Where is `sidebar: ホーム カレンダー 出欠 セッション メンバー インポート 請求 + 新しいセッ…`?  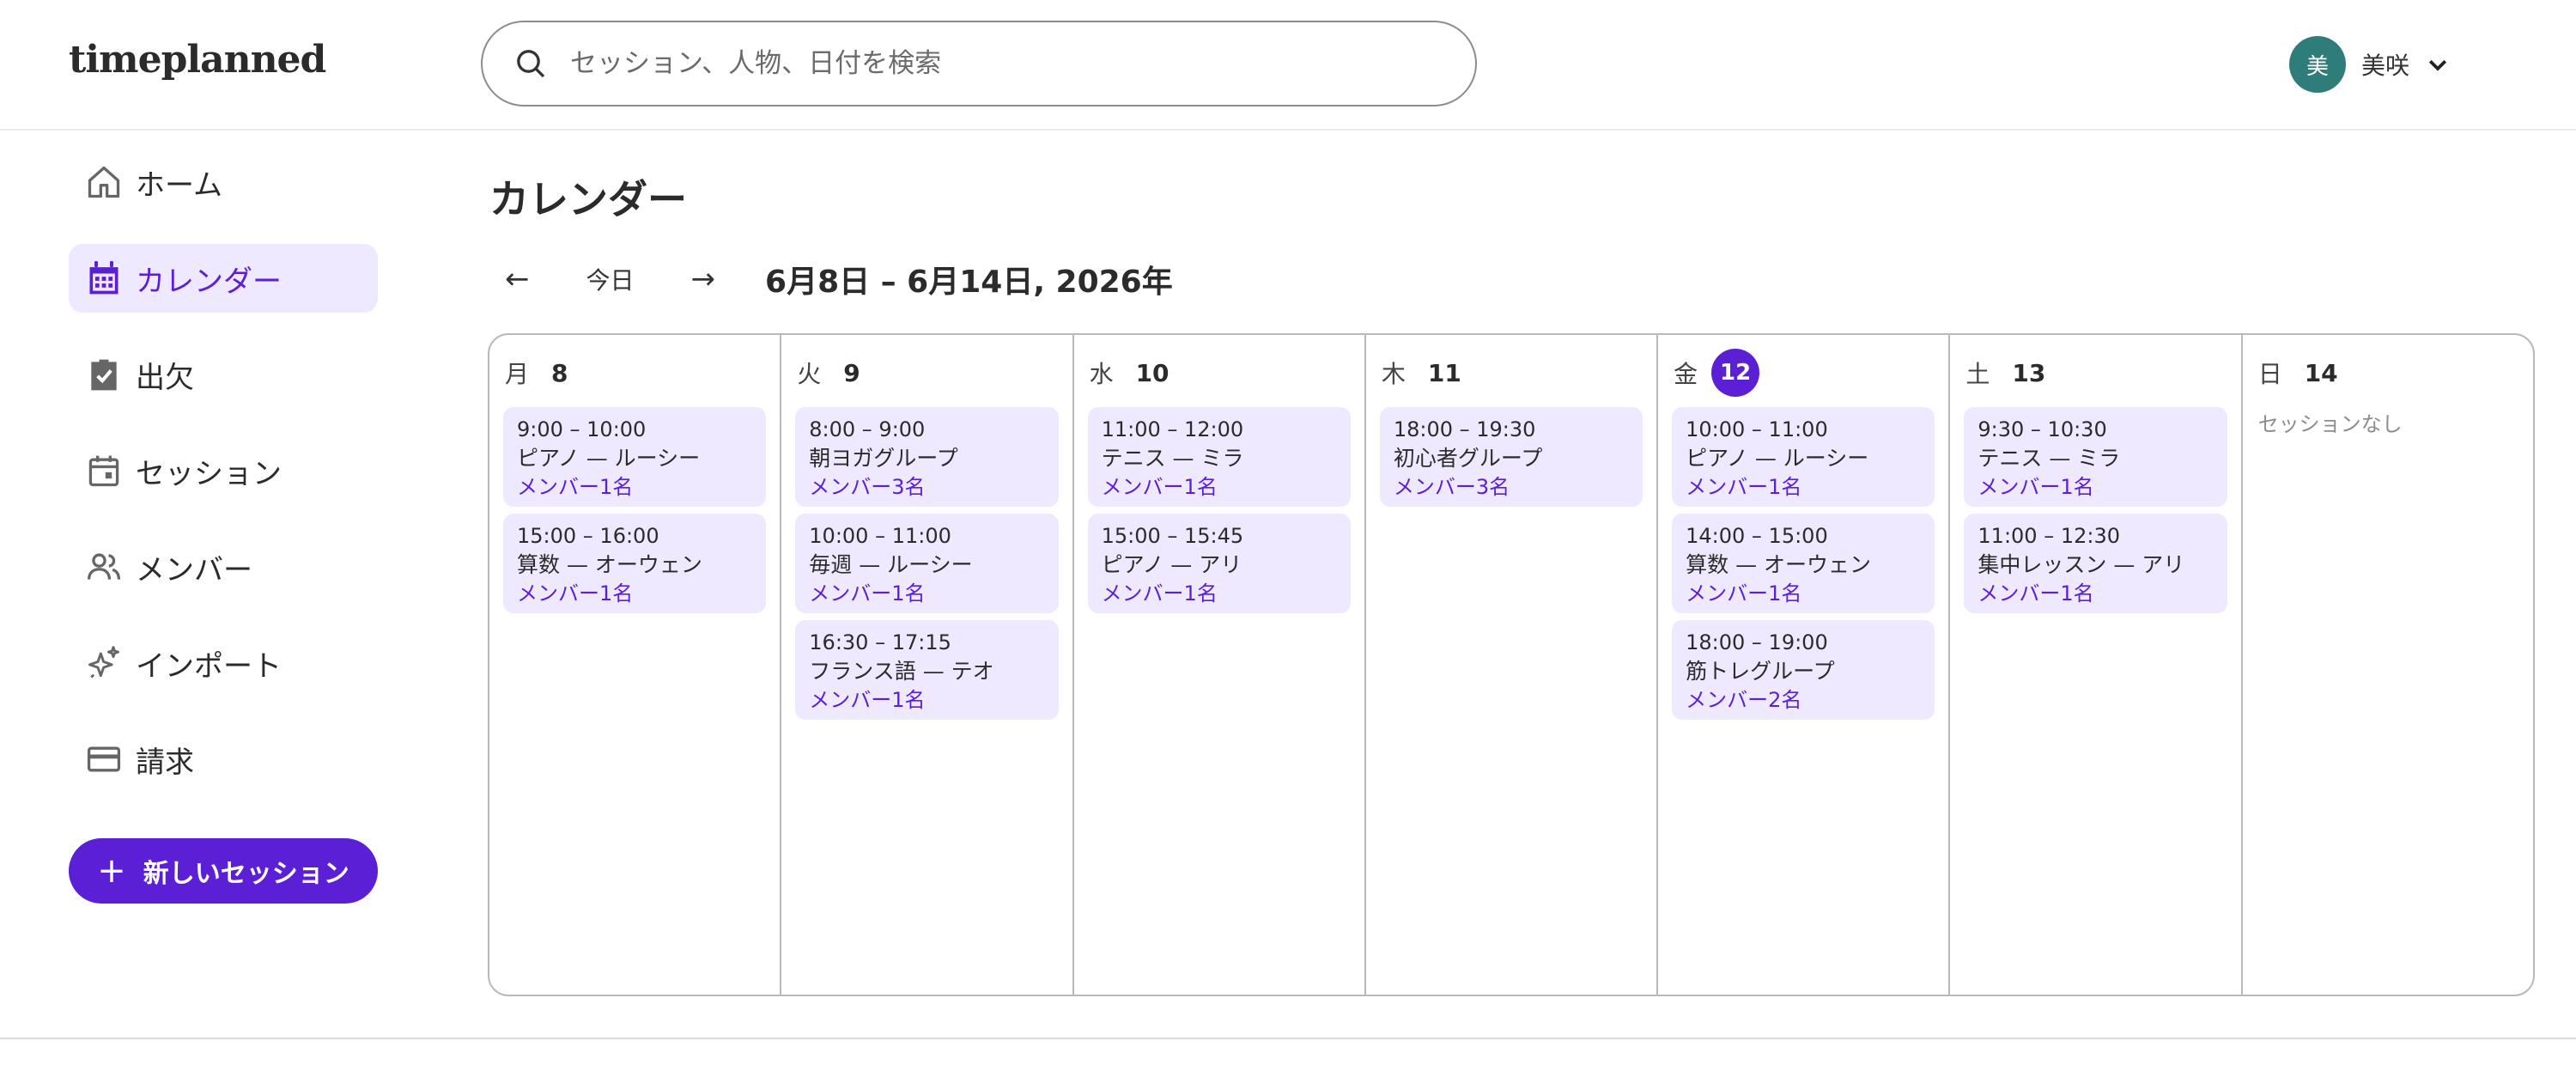
sidebar: ホーム カレンダー 出欠 セッション メンバー インポート 請求 + 新しいセッ… is located at coordinates (223, 526).